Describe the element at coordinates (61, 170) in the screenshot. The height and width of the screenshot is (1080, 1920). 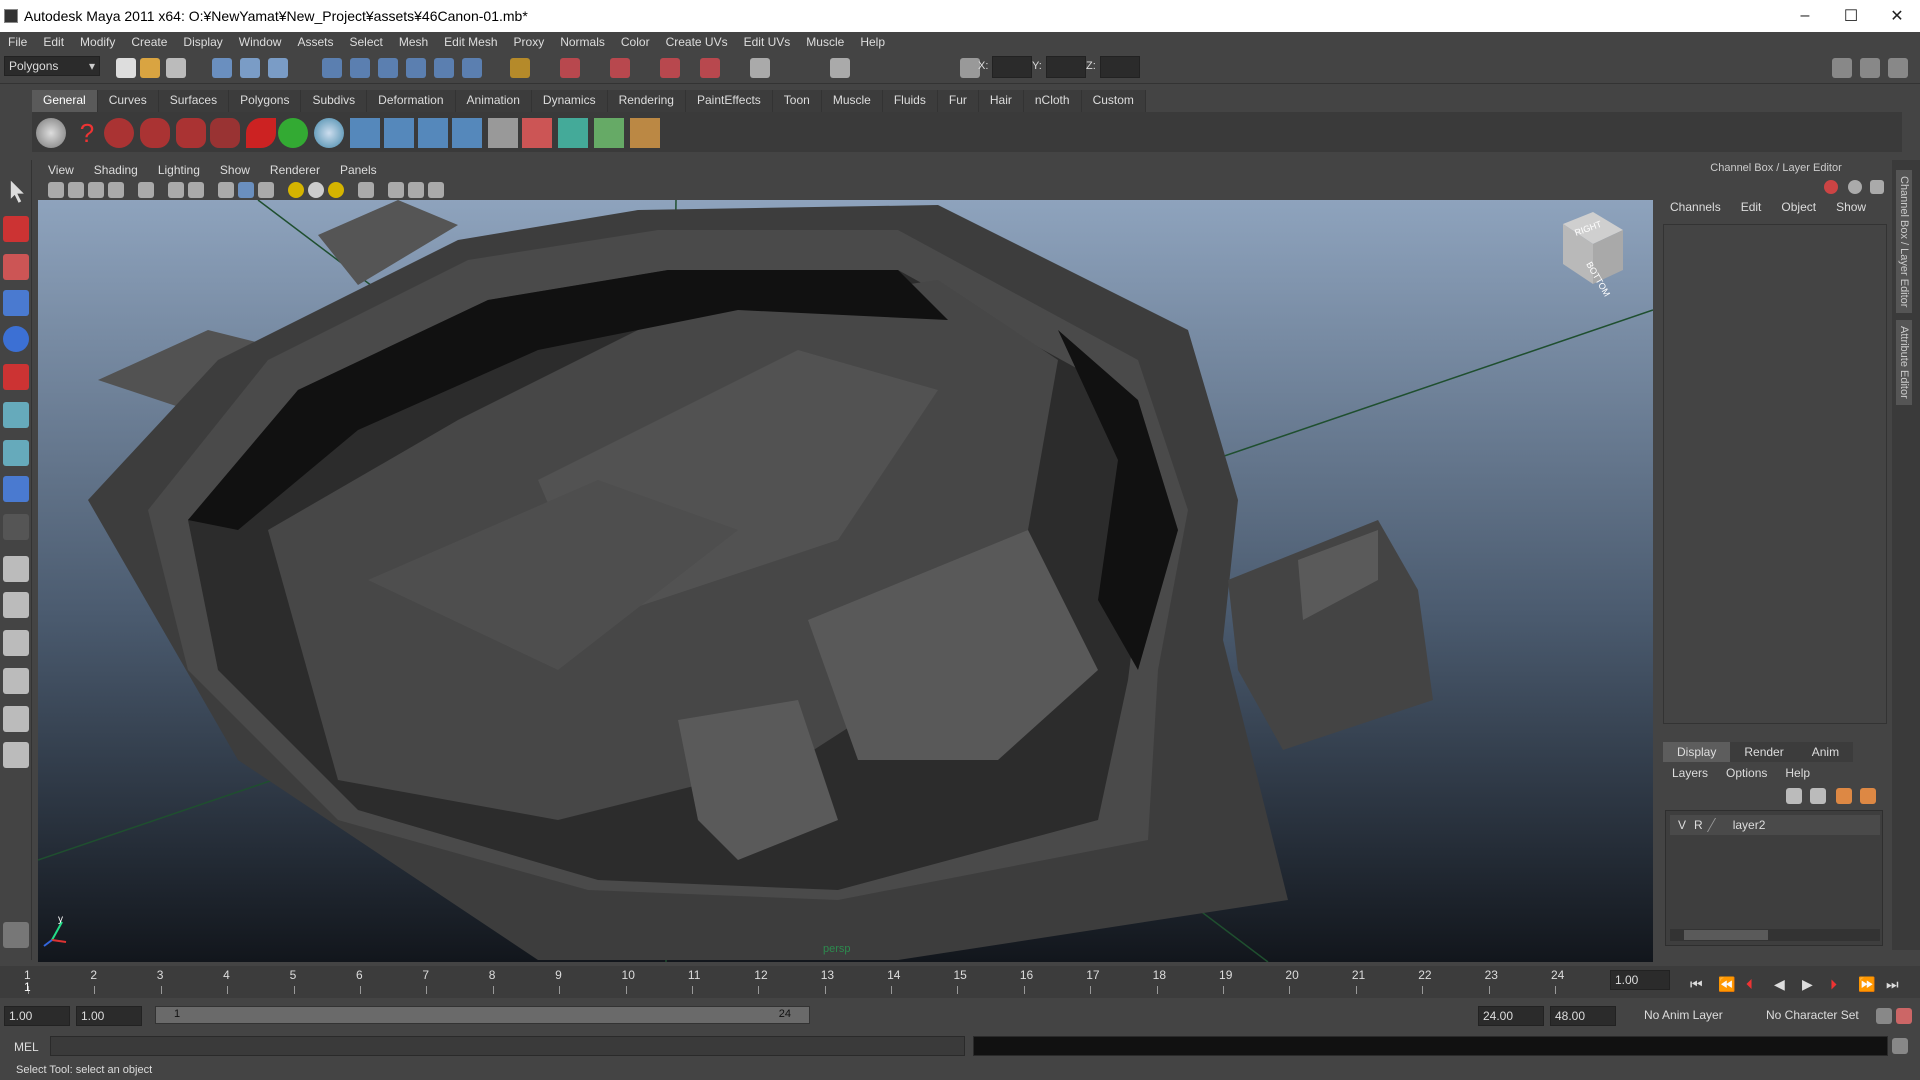
I see `vp-menu-view: View` at that location.